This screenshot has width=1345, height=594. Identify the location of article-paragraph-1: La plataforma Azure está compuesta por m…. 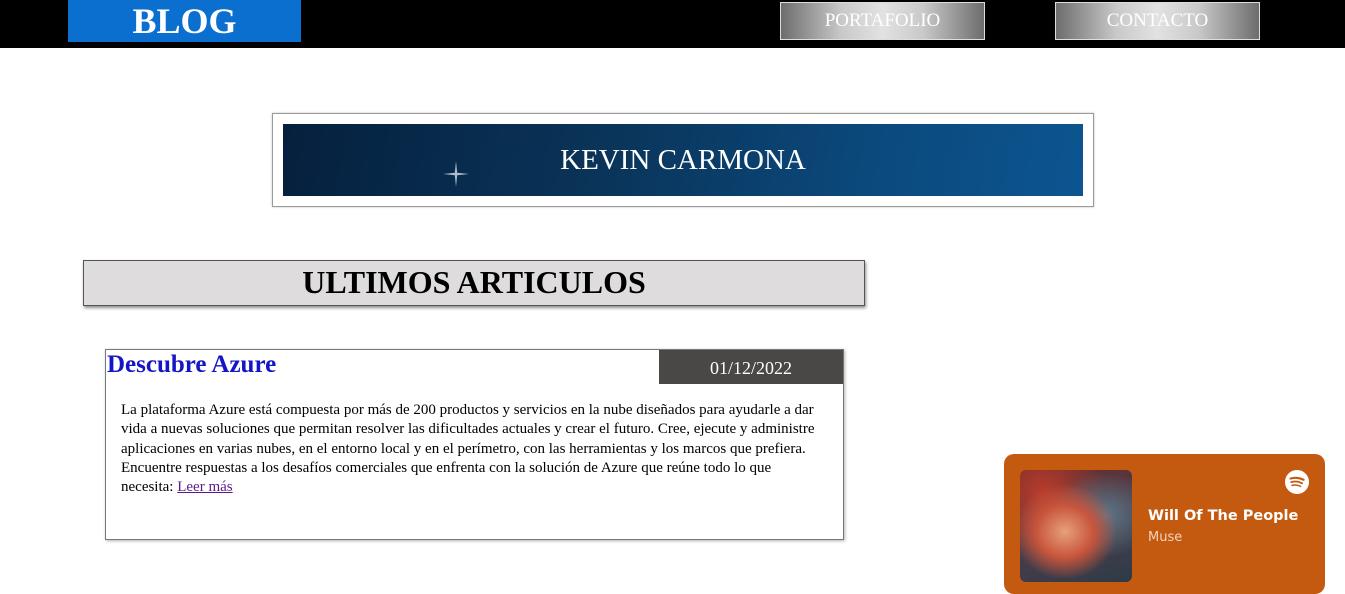
(468, 429).